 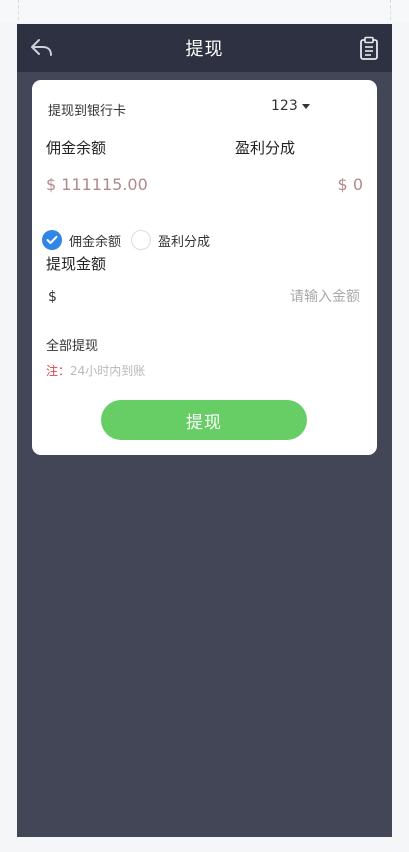 I want to click on arrival-note: 注：24小时内到账, so click(x=95, y=370).